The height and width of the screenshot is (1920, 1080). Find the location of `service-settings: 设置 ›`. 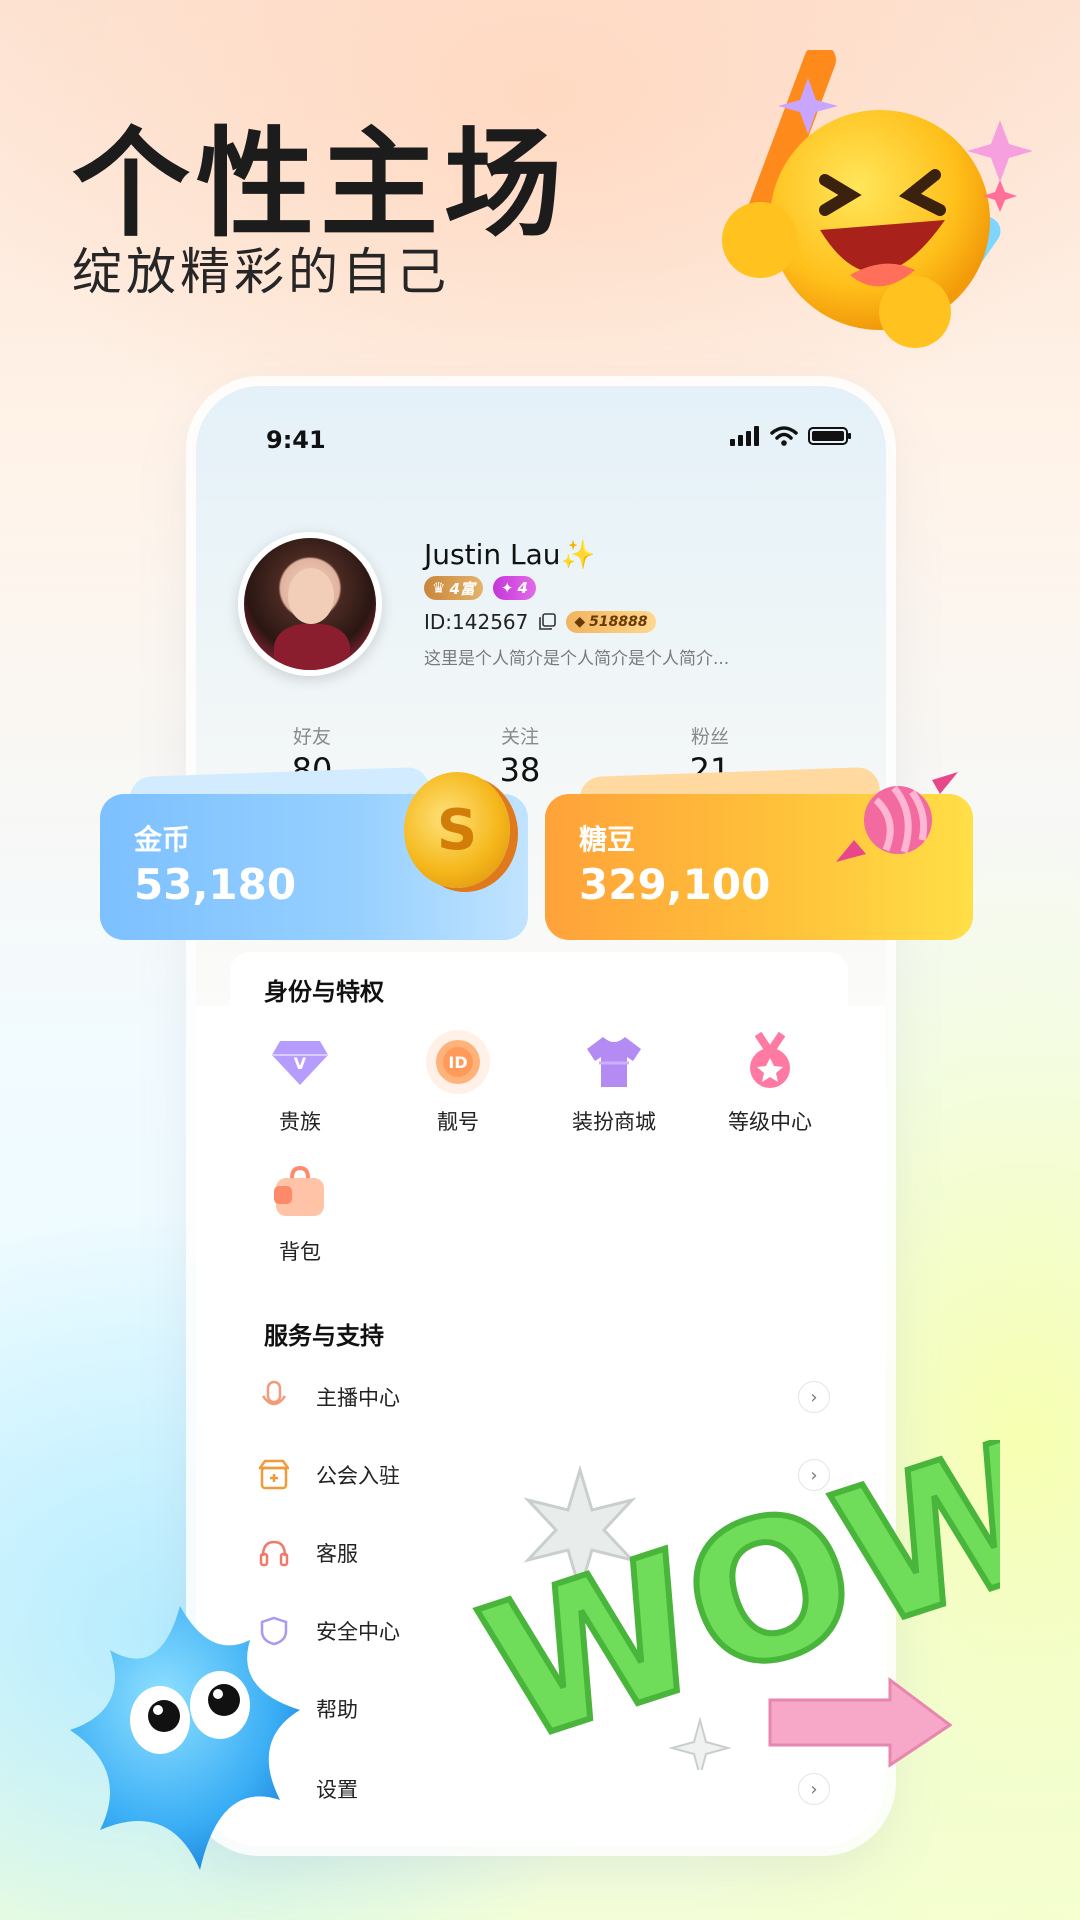

service-settings: 设置 › is located at coordinates (543, 1789).